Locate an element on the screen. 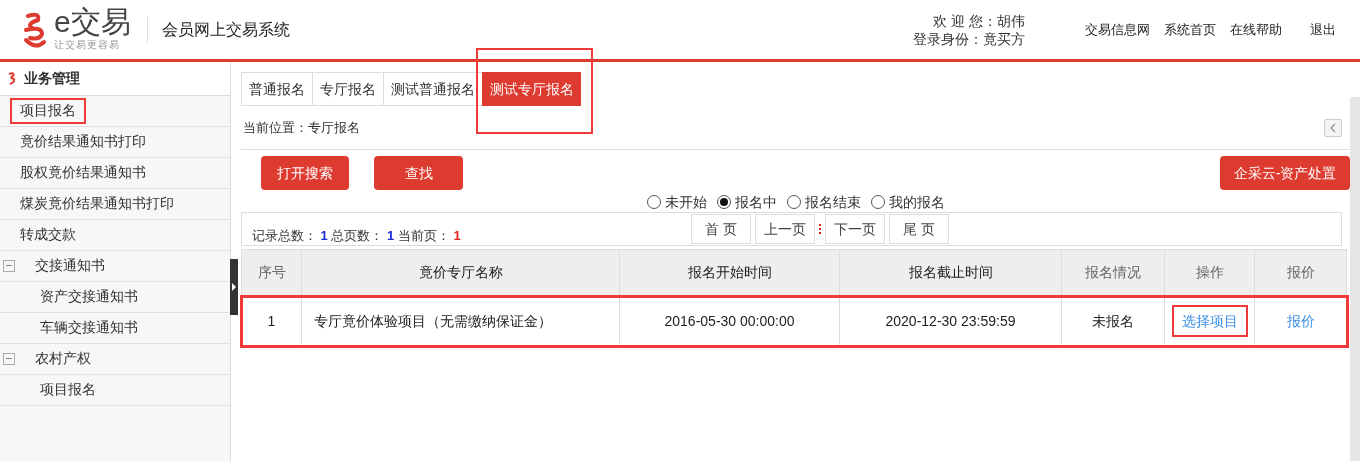  tab: 测试专厅报名 is located at coordinates (531, 89).